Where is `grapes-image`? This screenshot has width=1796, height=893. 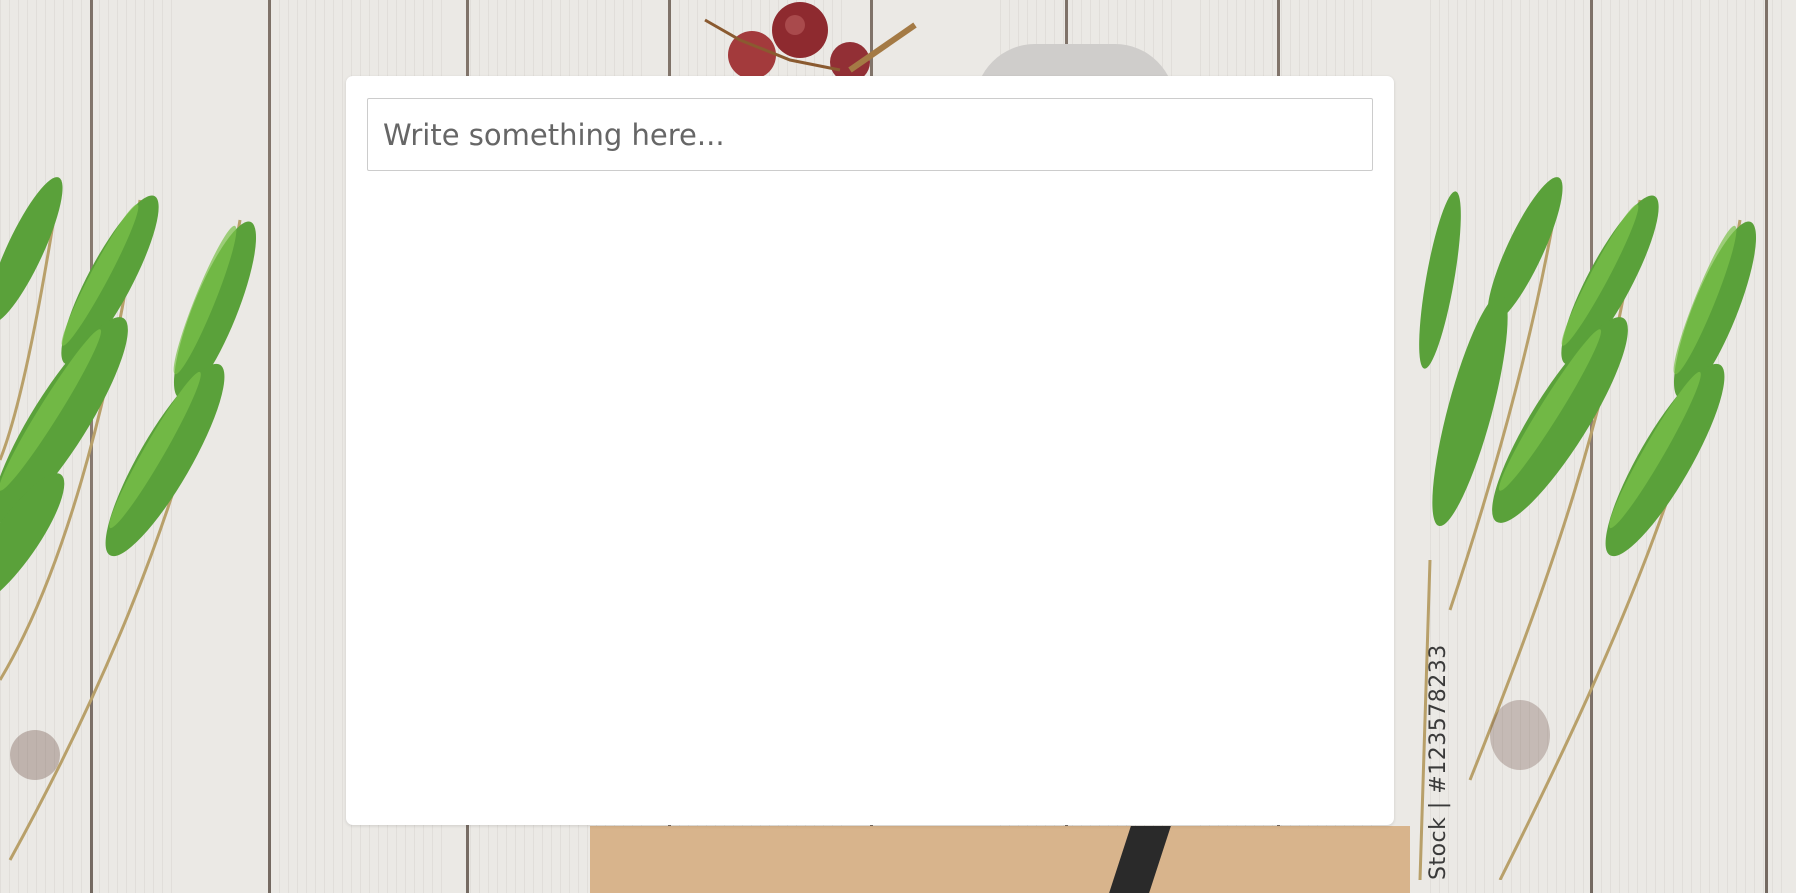 grapes-image is located at coordinates (810, 41).